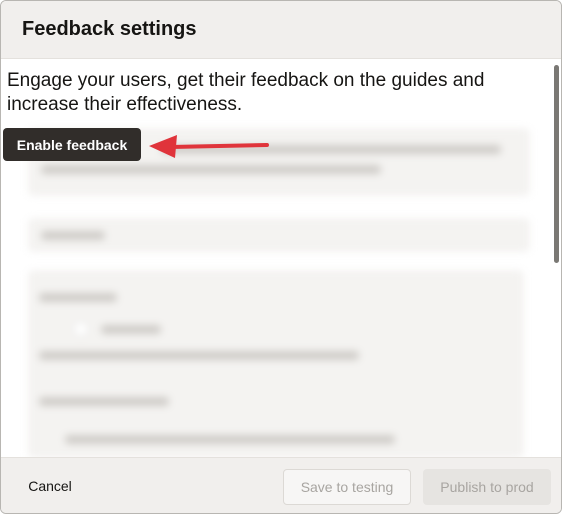 Image resolution: width=562 pixels, height=514 pixels. Describe the element at coordinates (281, 485) in the screenshot. I see `dialog-footer: Cancel Save to testing Publish to prod` at that location.